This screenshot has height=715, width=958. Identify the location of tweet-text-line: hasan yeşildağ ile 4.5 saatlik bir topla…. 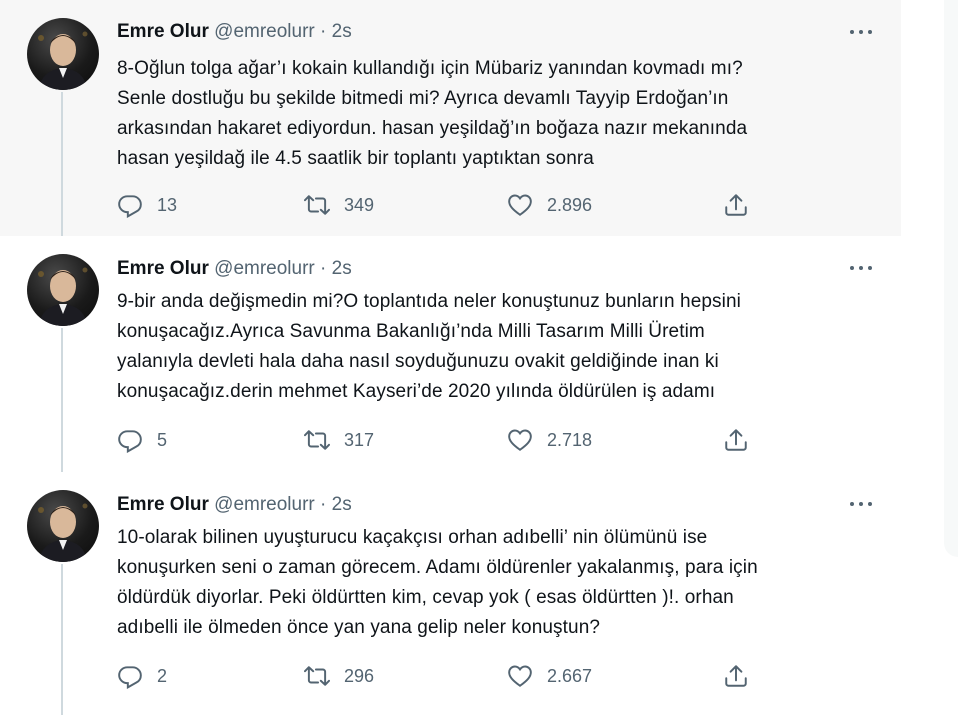
(355, 158).